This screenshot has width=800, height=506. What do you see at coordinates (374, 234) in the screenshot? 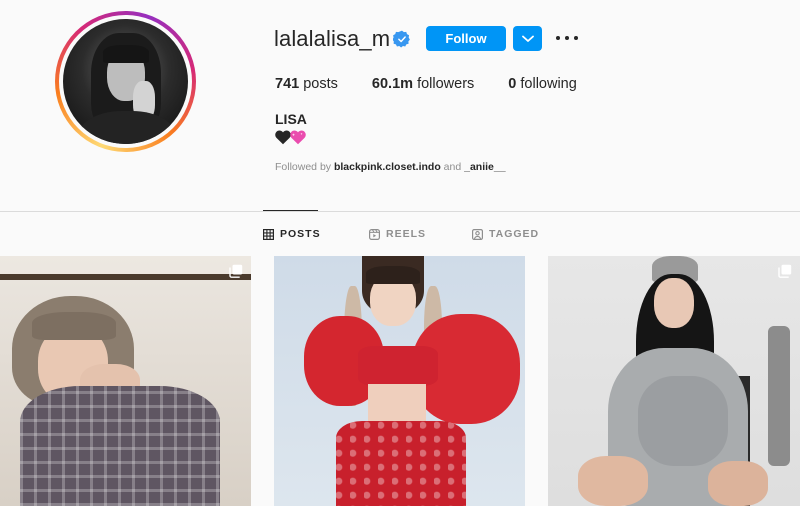
I see `reels-icon` at bounding box center [374, 234].